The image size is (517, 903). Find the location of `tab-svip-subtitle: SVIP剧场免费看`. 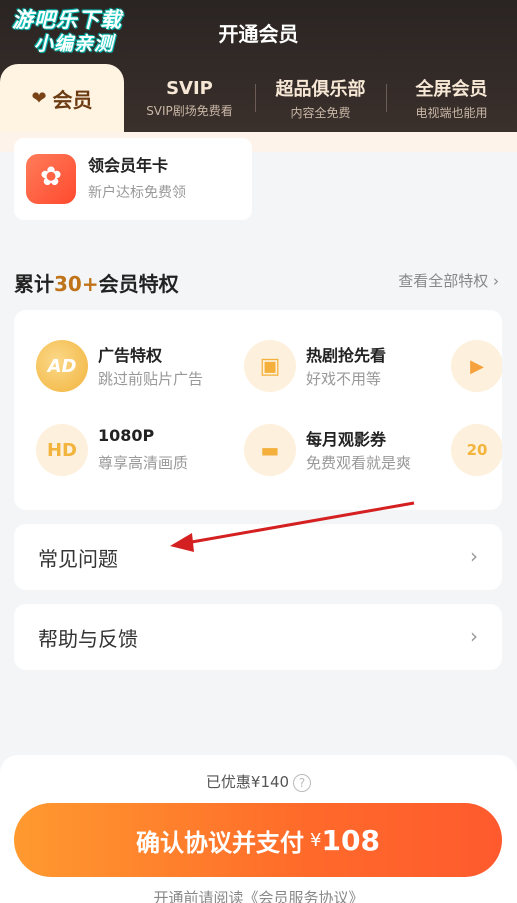

tab-svip-subtitle: SVIP剧场免费看 is located at coordinates (189, 110).